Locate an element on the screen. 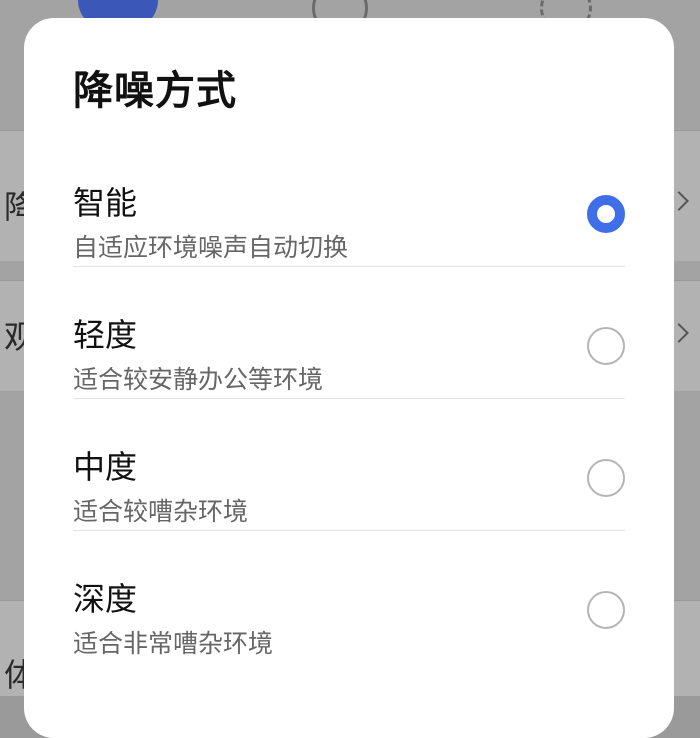 Image resolution: width=700 pixels, height=738 pixels. option-label: 智能 is located at coordinates (105, 203).